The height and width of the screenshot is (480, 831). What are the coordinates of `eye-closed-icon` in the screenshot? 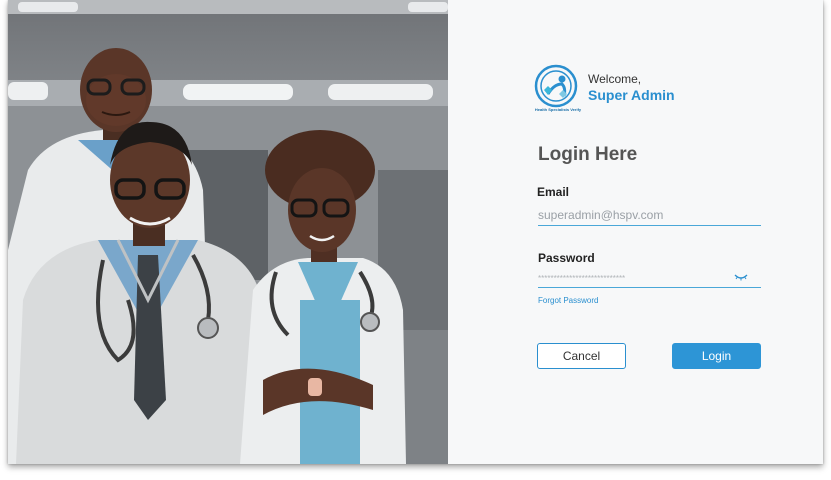 It's located at (741, 277).